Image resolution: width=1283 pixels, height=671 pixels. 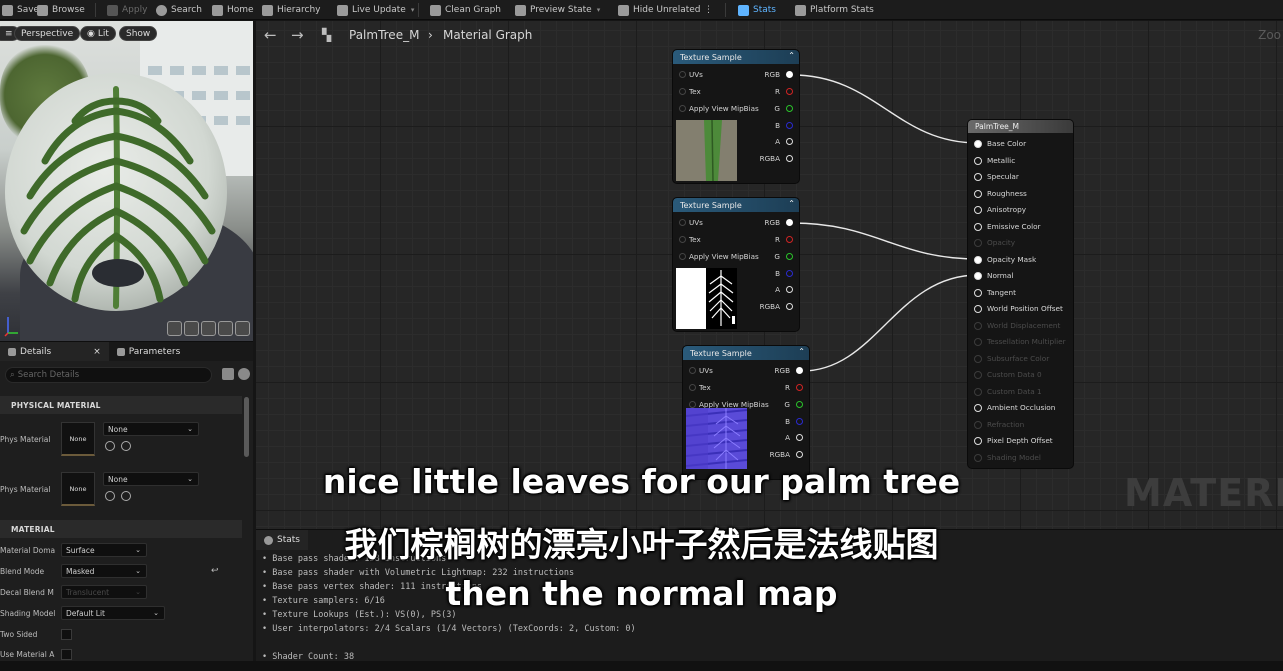 I want to click on lit-button: ◉ Lit, so click(x=98, y=33).